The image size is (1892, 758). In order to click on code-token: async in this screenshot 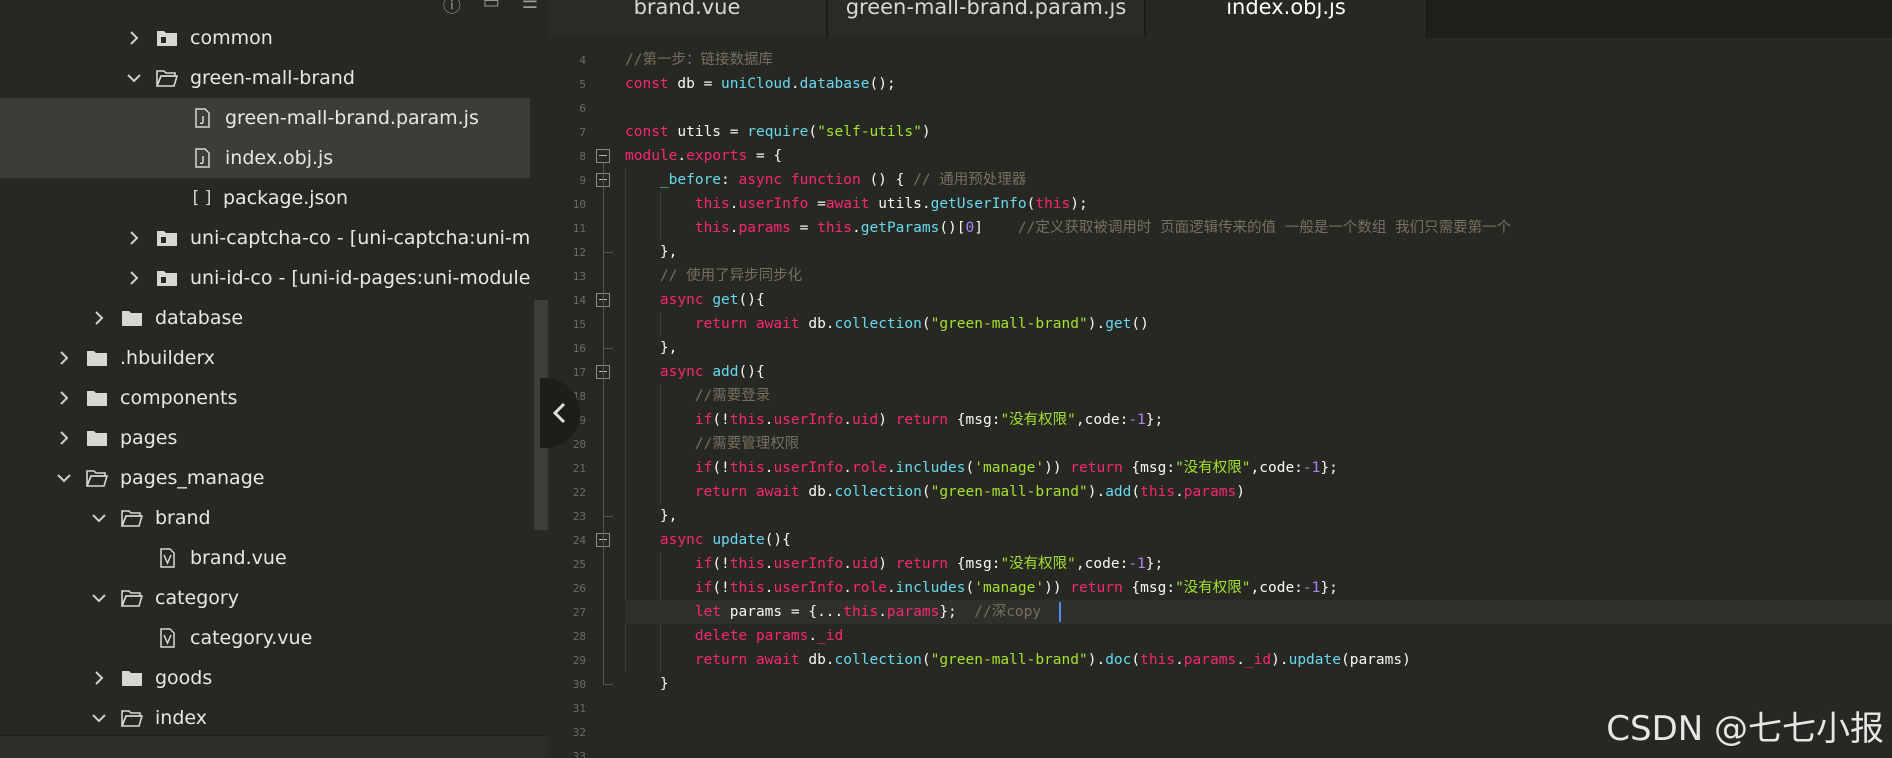, I will do `click(686, 372)`.